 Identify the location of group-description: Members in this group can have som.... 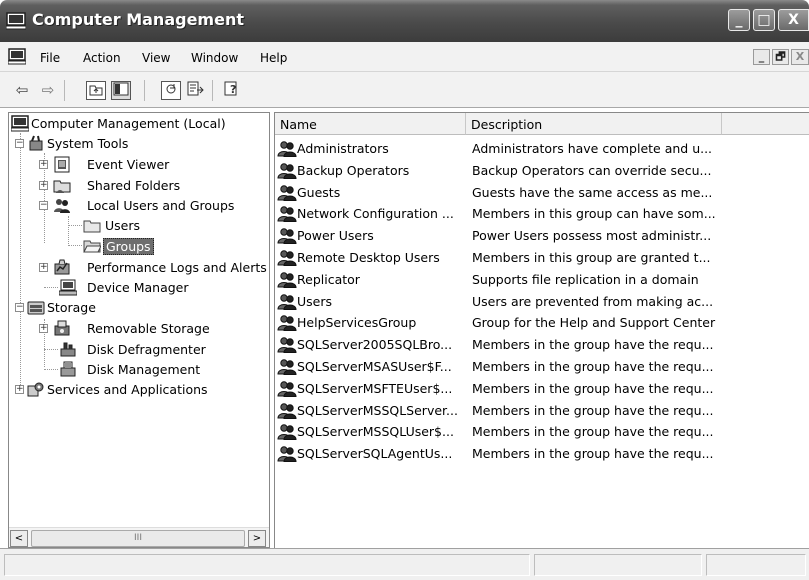
(594, 214).